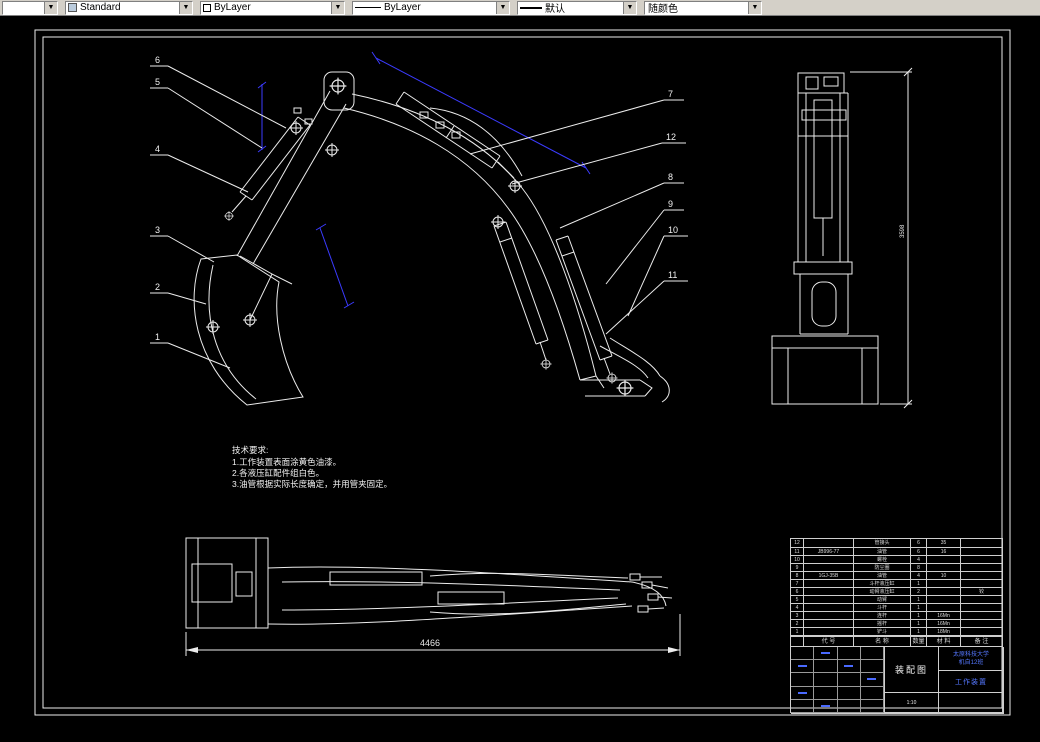 Image resolution: width=1040 pixels, height=742 pixels. What do you see at coordinates (157, 82) in the screenshot?
I see `callout-label: 5` at bounding box center [157, 82].